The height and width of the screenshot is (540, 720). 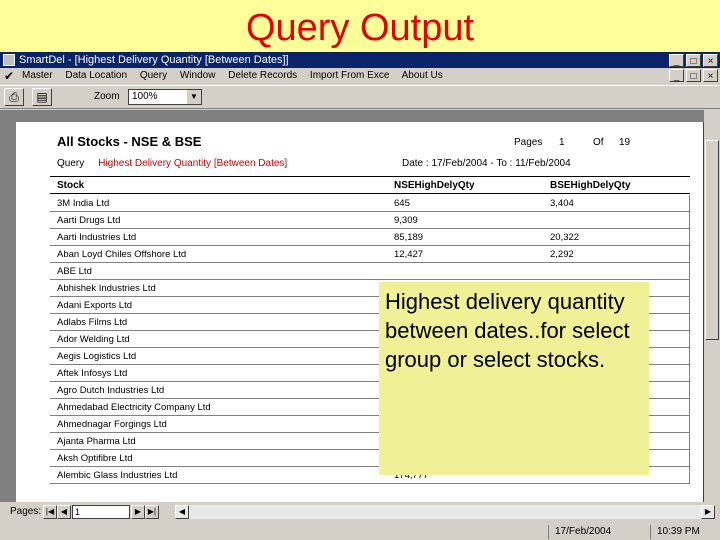 I want to click on prev-page-icon: ◀, so click(x=64, y=512).